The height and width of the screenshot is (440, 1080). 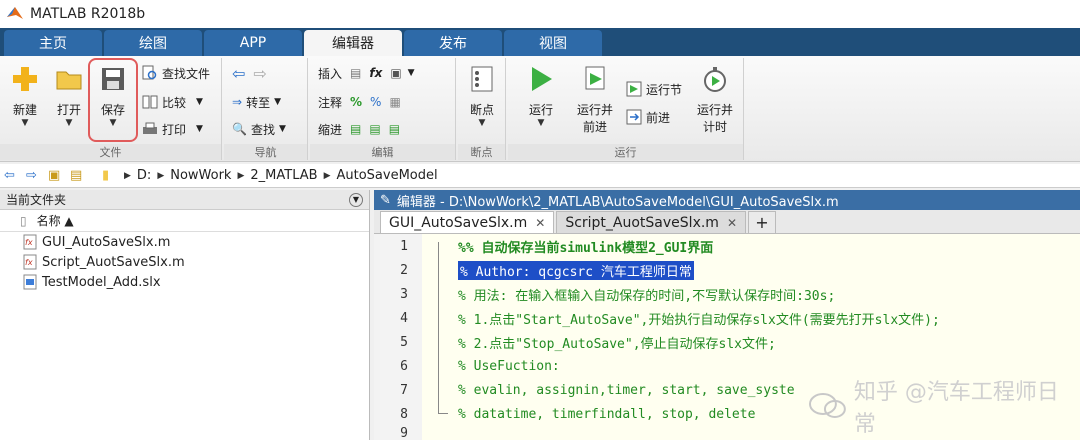 What do you see at coordinates (827, 405) in the screenshot?
I see `wechat-icon` at bounding box center [827, 405].